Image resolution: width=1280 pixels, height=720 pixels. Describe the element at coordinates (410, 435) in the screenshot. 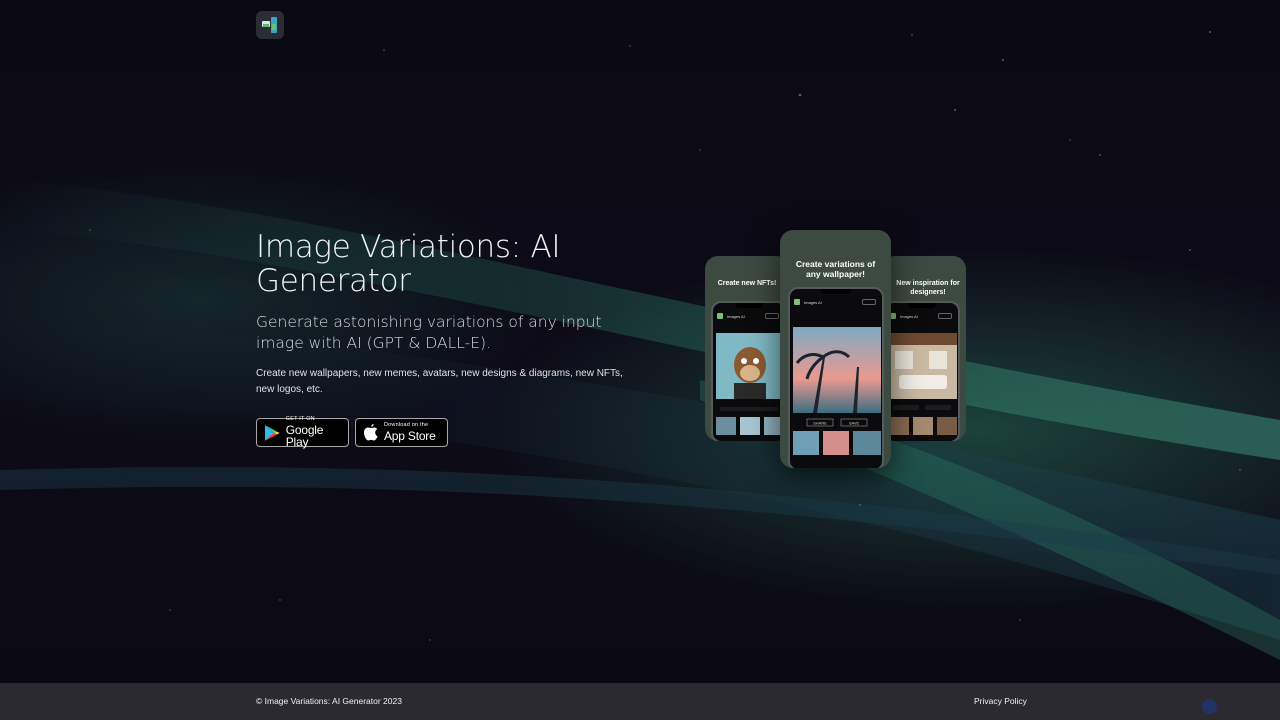

I see `app-store-label: App Store` at that location.